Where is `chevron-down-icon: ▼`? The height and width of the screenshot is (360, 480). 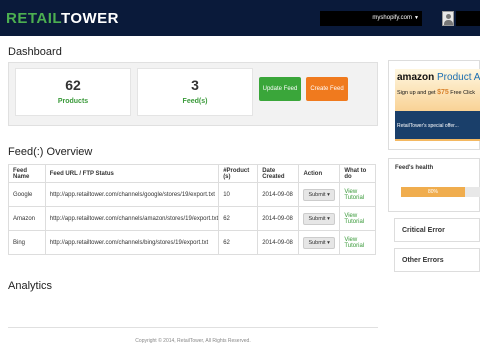
chevron-down-icon: ▼ is located at coordinates (416, 18).